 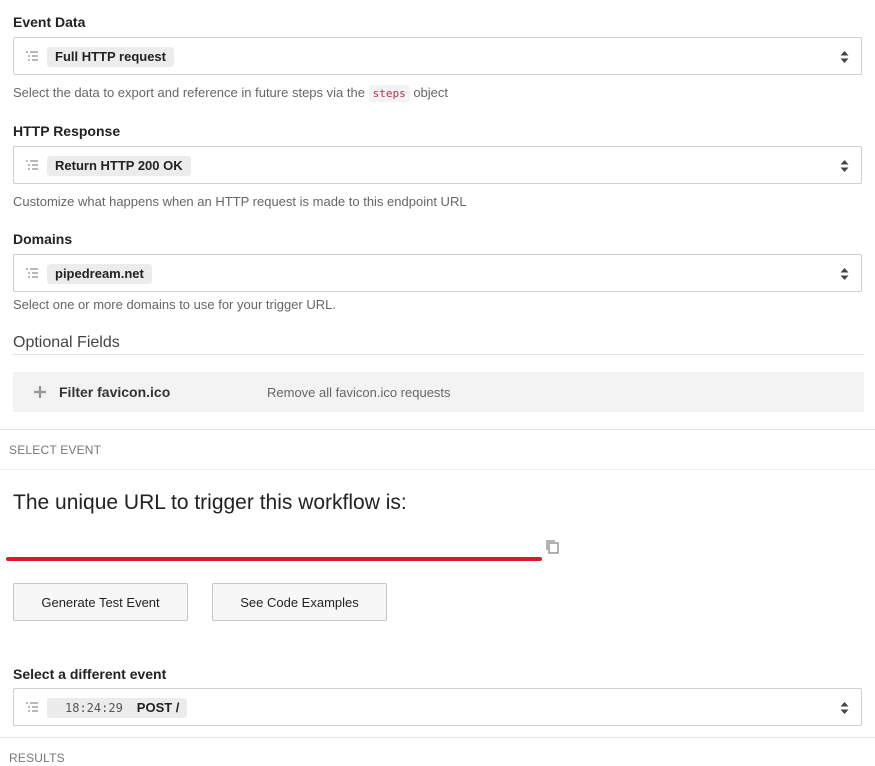 What do you see at coordinates (437, 707) in the screenshot?
I see `select-different-event-select: 18:24:29 POST /` at bounding box center [437, 707].